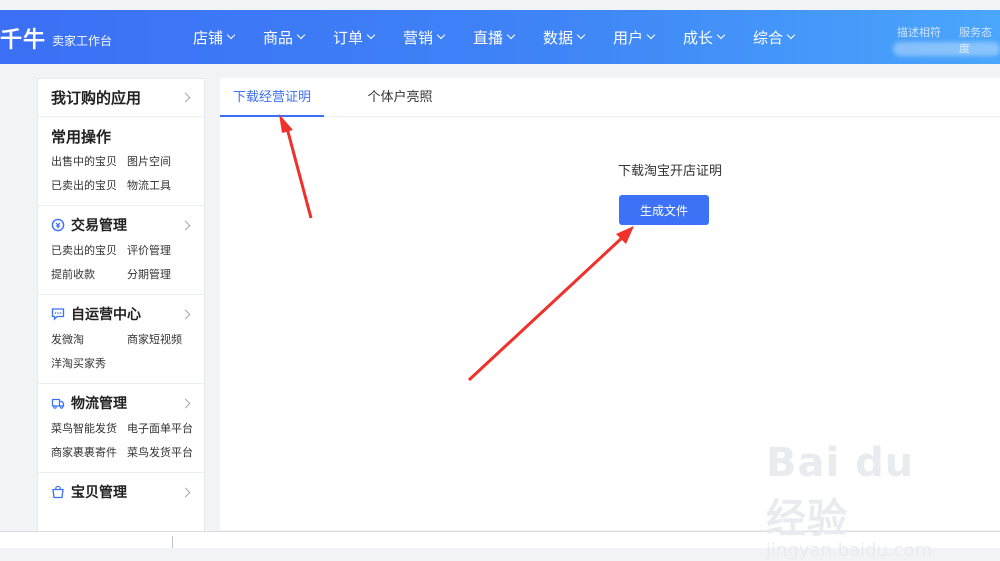 The height and width of the screenshot is (561, 1000). I want to click on nav-growth: 成长, so click(718, 37).